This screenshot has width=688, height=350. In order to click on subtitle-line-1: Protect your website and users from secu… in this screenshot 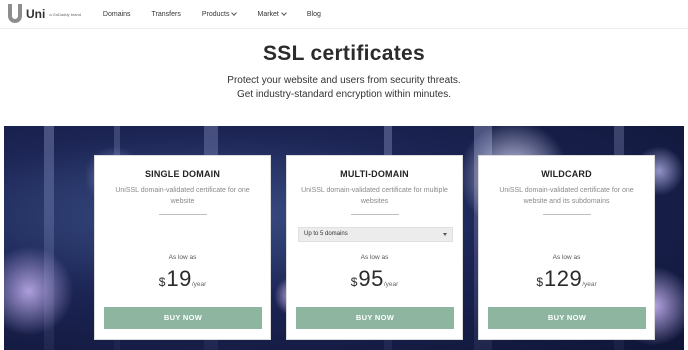, I will do `click(344, 80)`.